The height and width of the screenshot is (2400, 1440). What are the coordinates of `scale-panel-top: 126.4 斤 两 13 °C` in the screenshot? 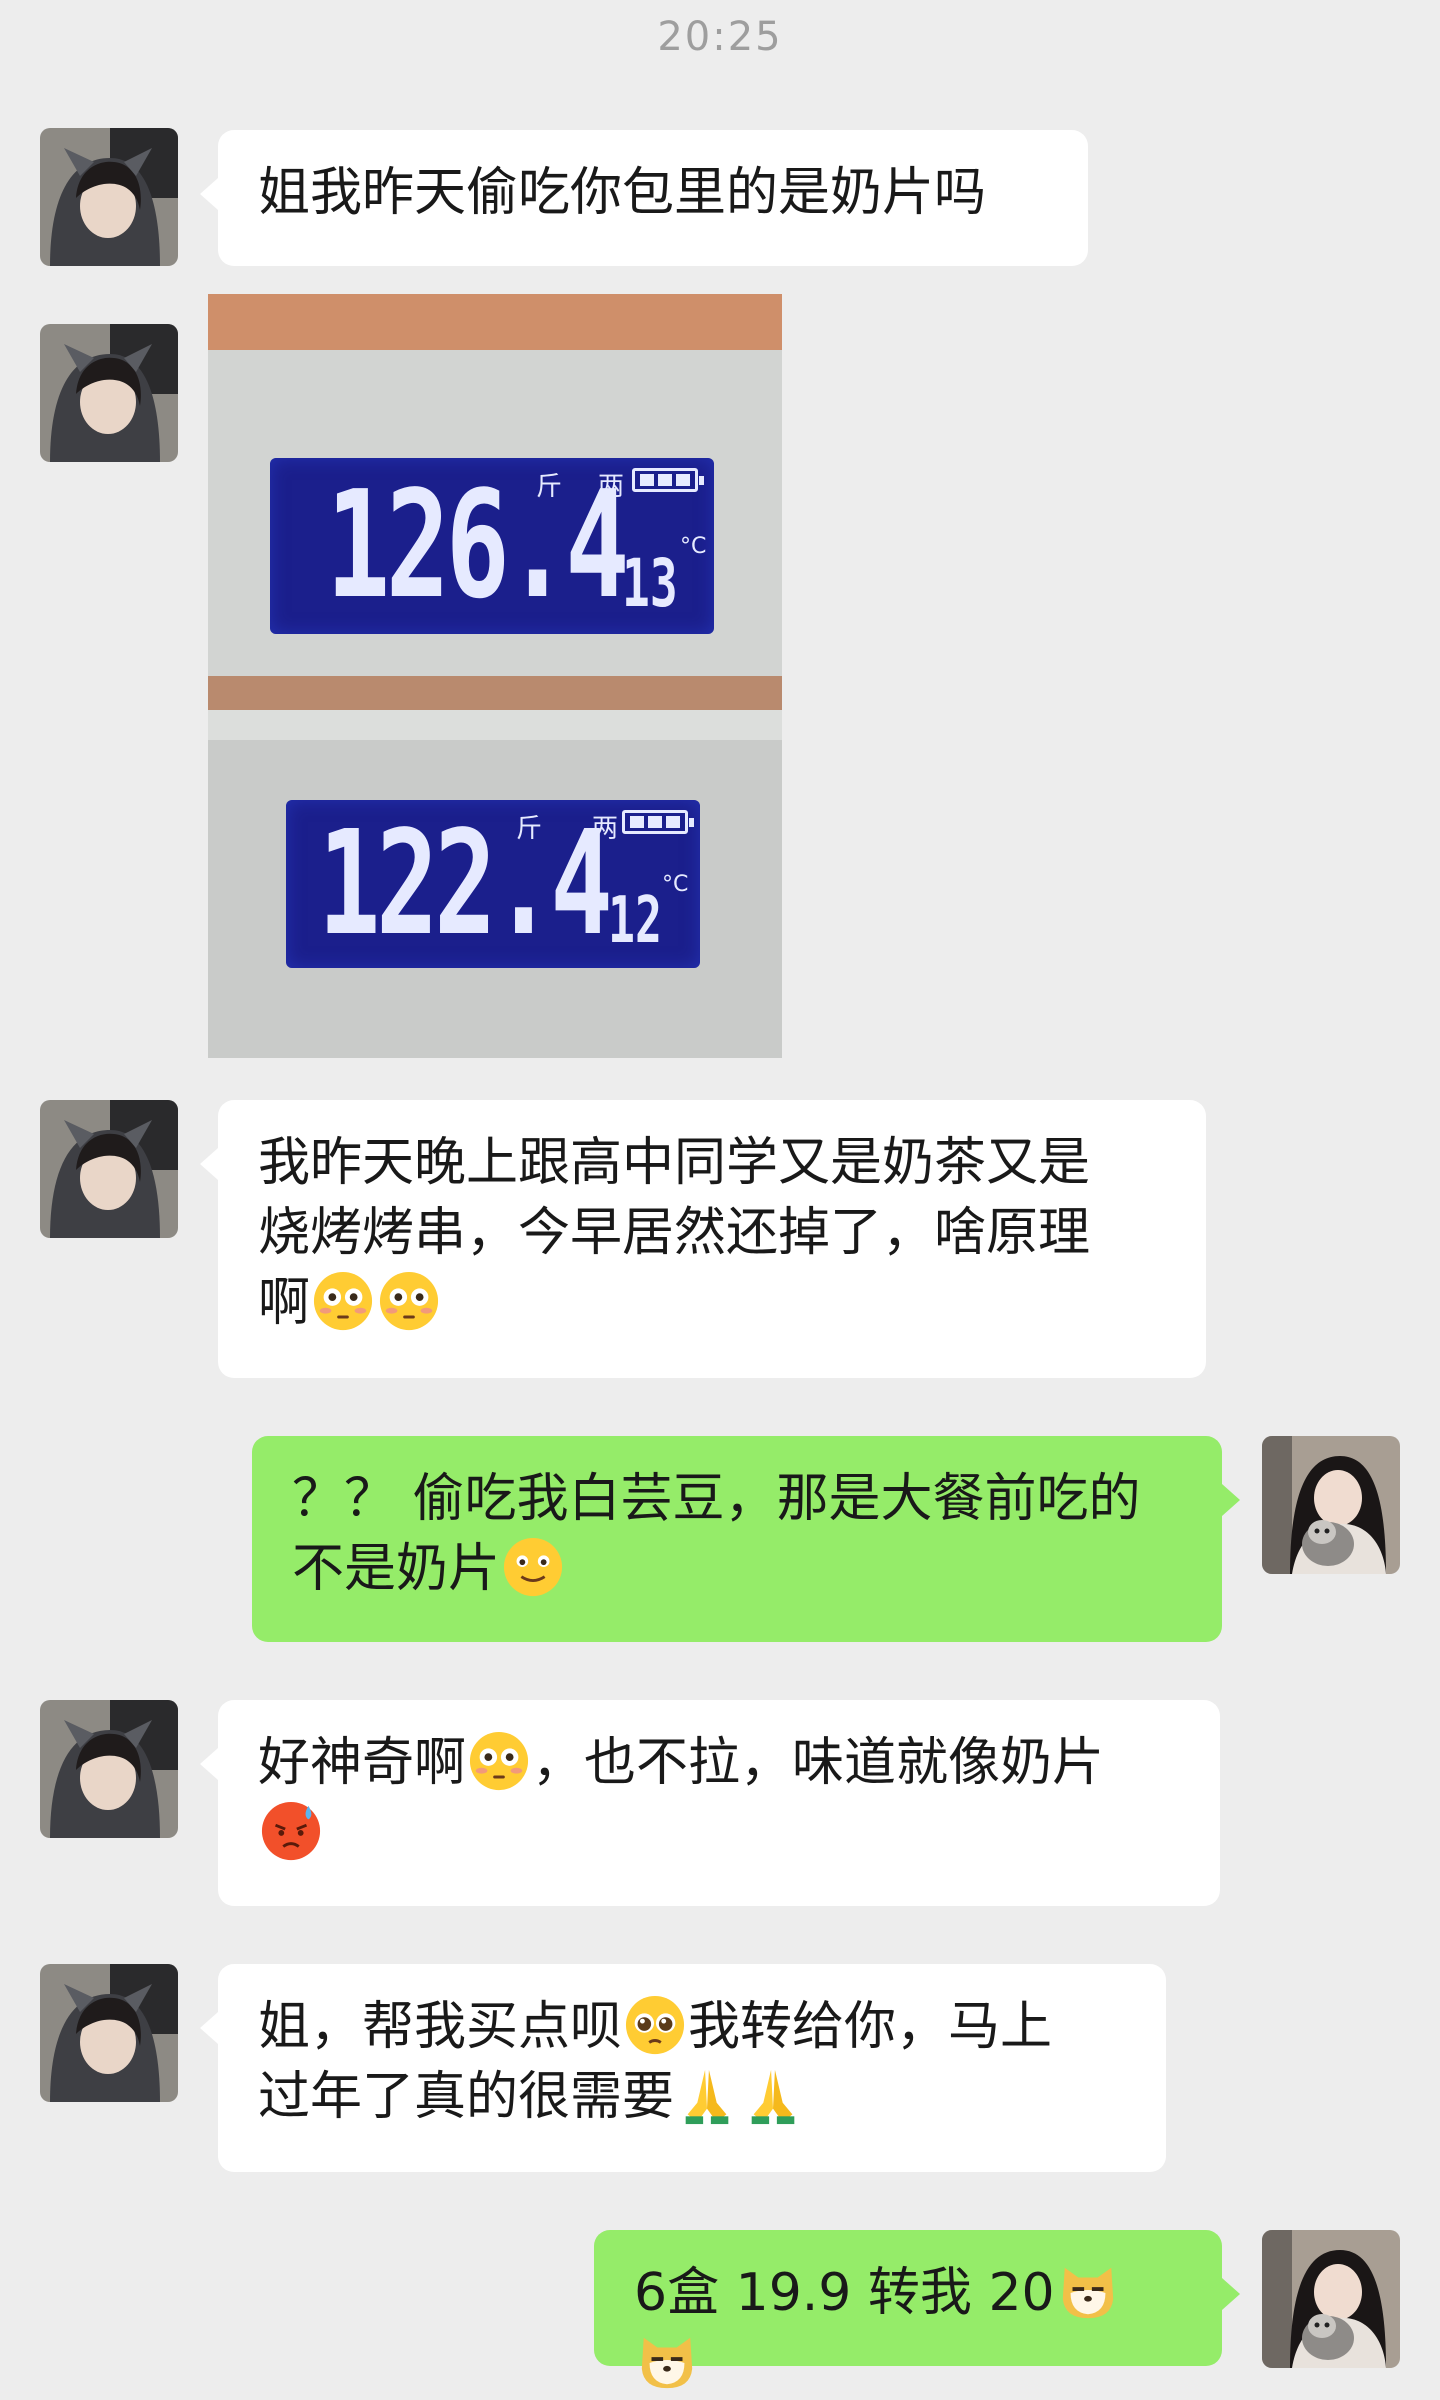 It's located at (495, 485).